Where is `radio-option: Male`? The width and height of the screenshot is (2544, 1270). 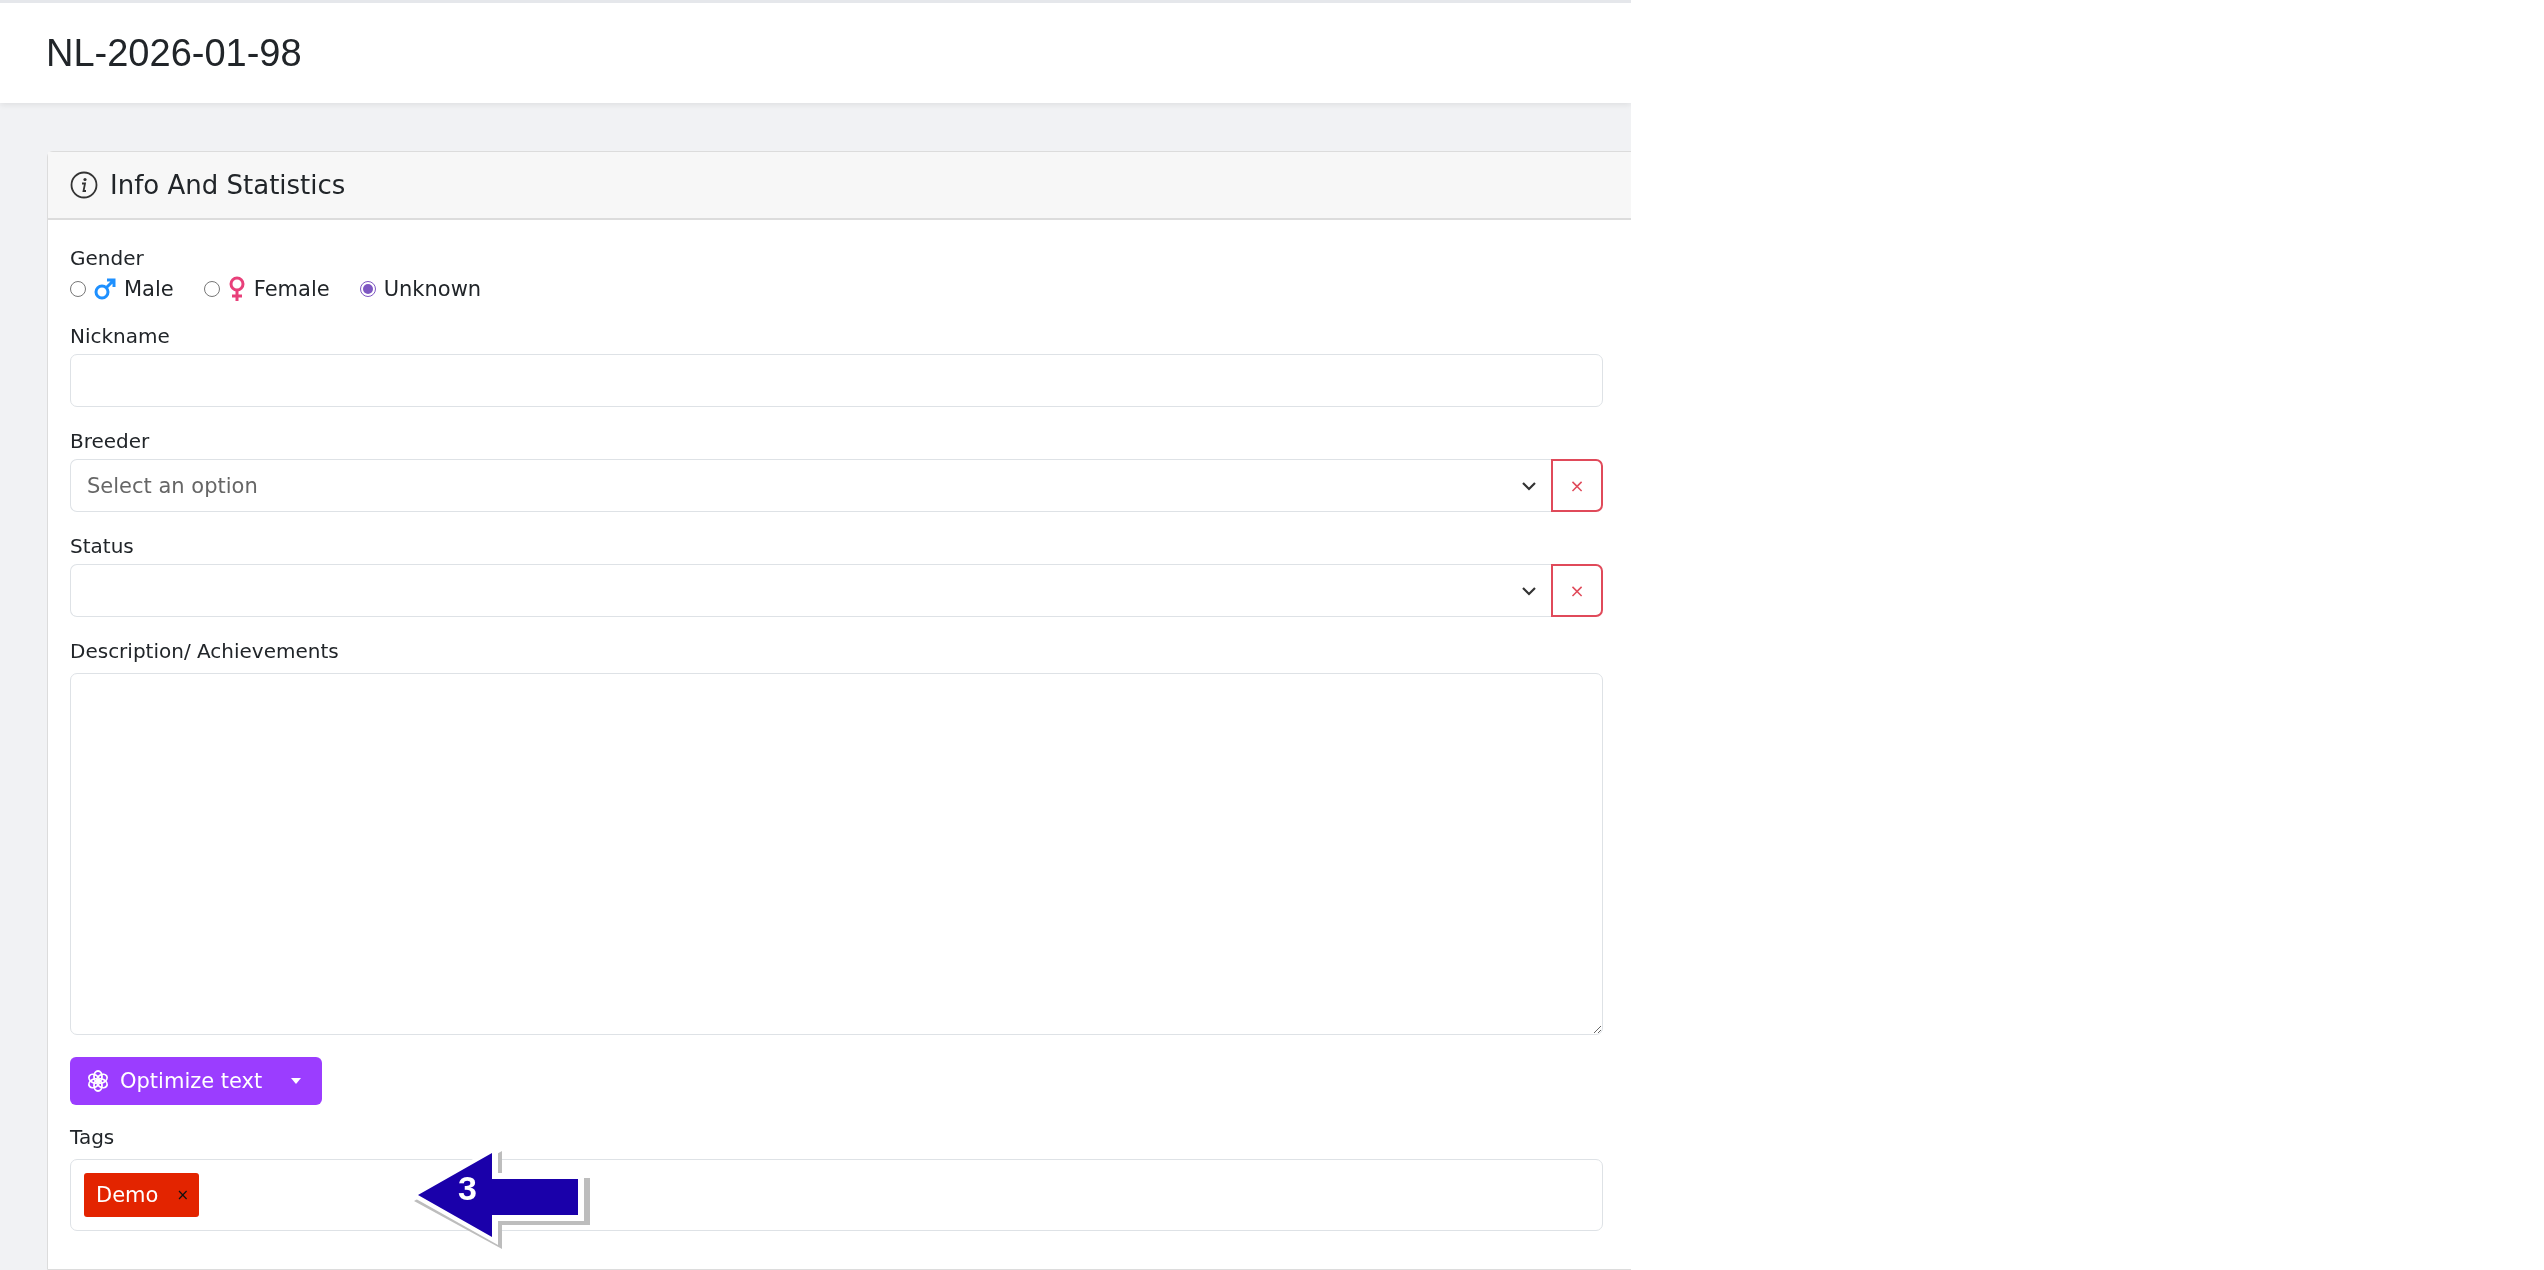
radio-option: Male is located at coordinates (122, 289).